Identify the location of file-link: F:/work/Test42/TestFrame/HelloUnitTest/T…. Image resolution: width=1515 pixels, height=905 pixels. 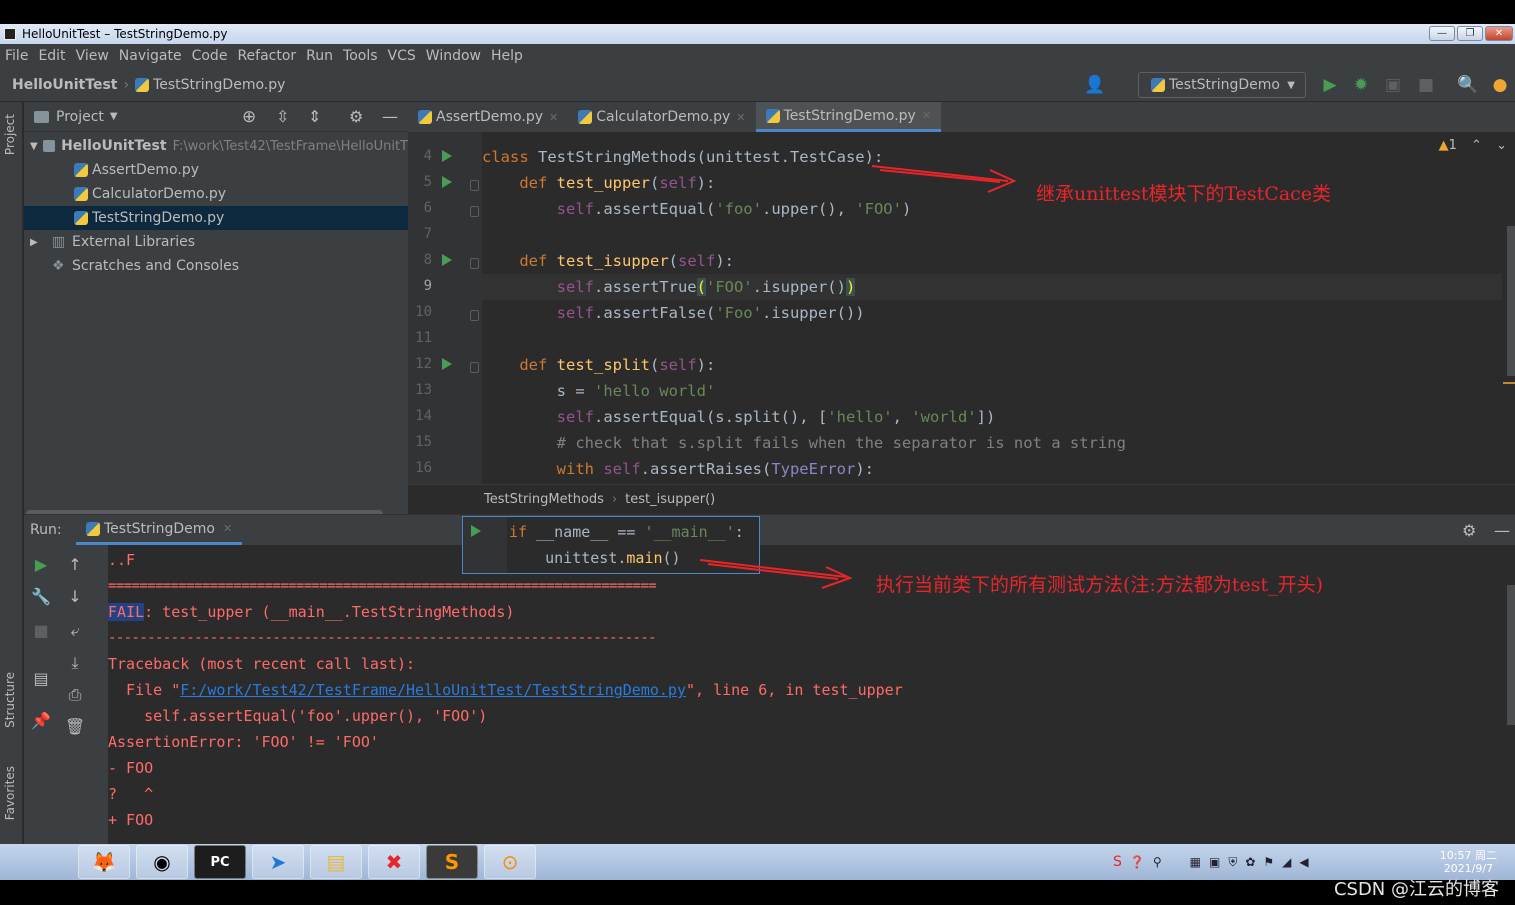
(433, 690).